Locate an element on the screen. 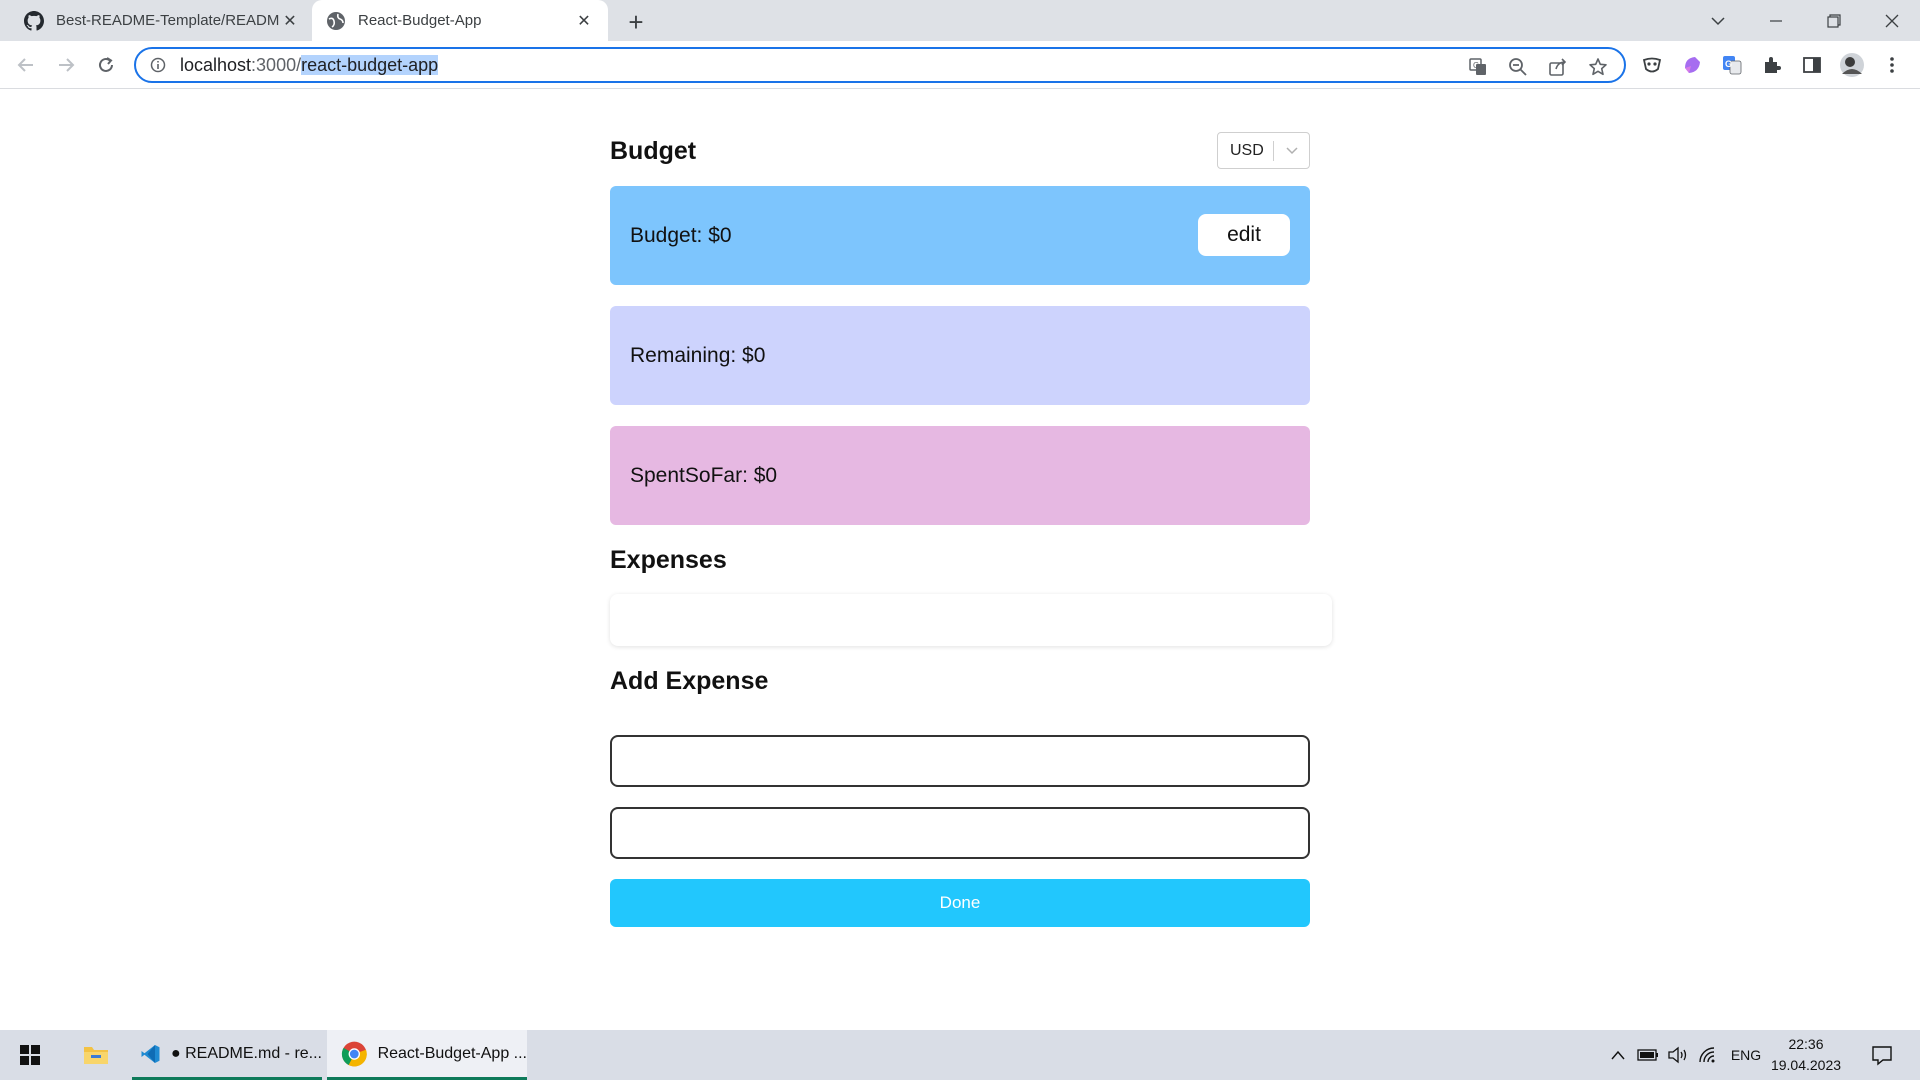  browser-toolbar: localhost:3000/react-budget-app G G is located at coordinates (960, 65).